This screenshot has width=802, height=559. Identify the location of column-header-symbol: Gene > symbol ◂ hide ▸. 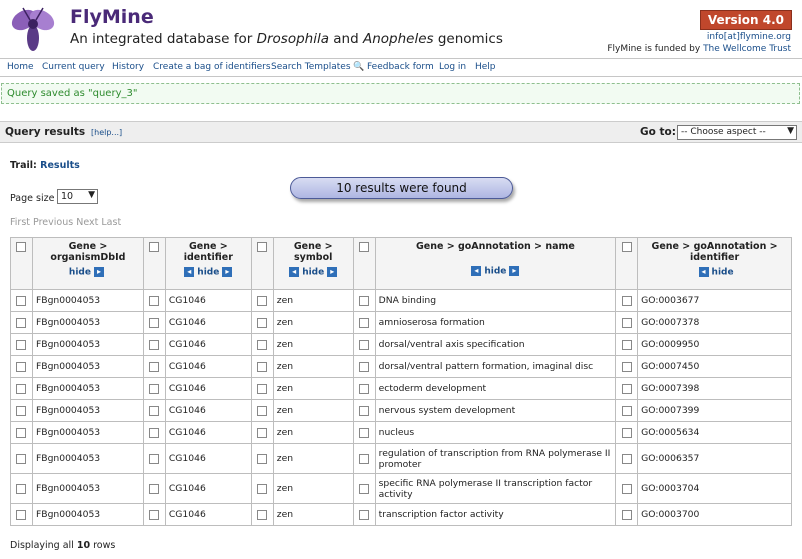
(313, 263).